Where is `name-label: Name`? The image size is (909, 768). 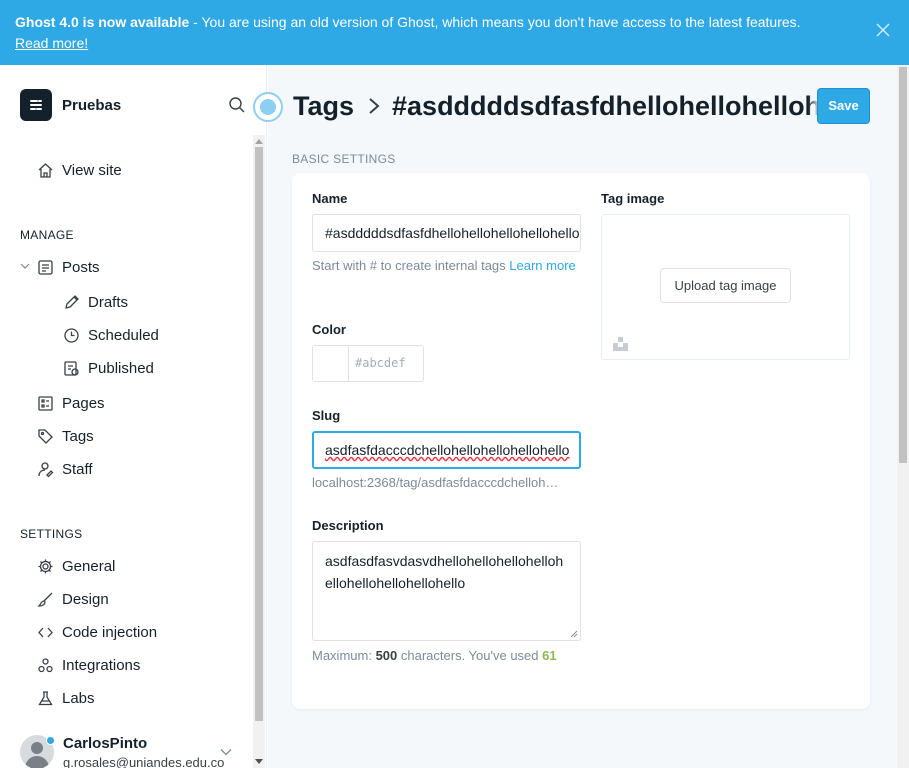
name-label: Name is located at coordinates (330, 198).